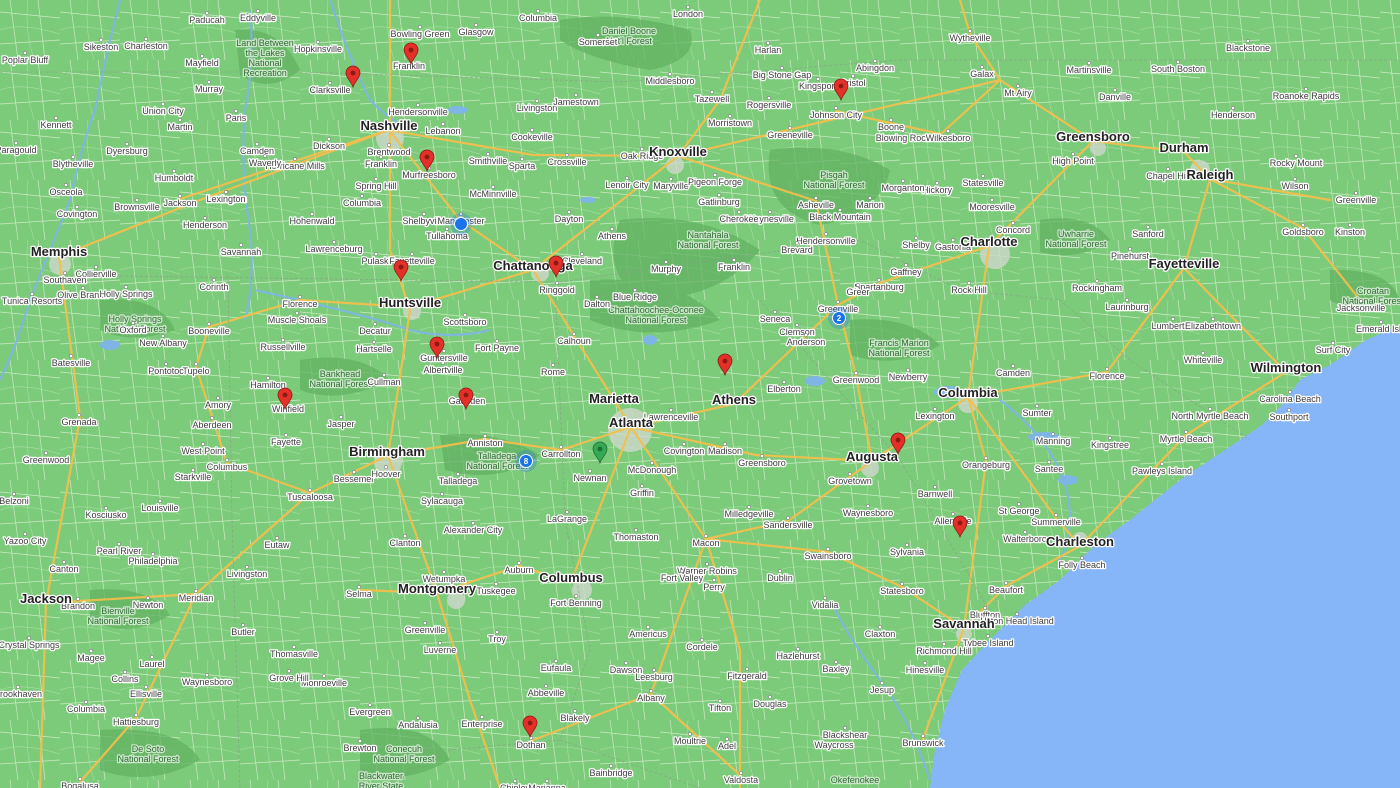 This screenshot has width=1400, height=788. Describe the element at coordinates (856, 380) in the screenshot. I see `city-label: Greenwood` at that location.